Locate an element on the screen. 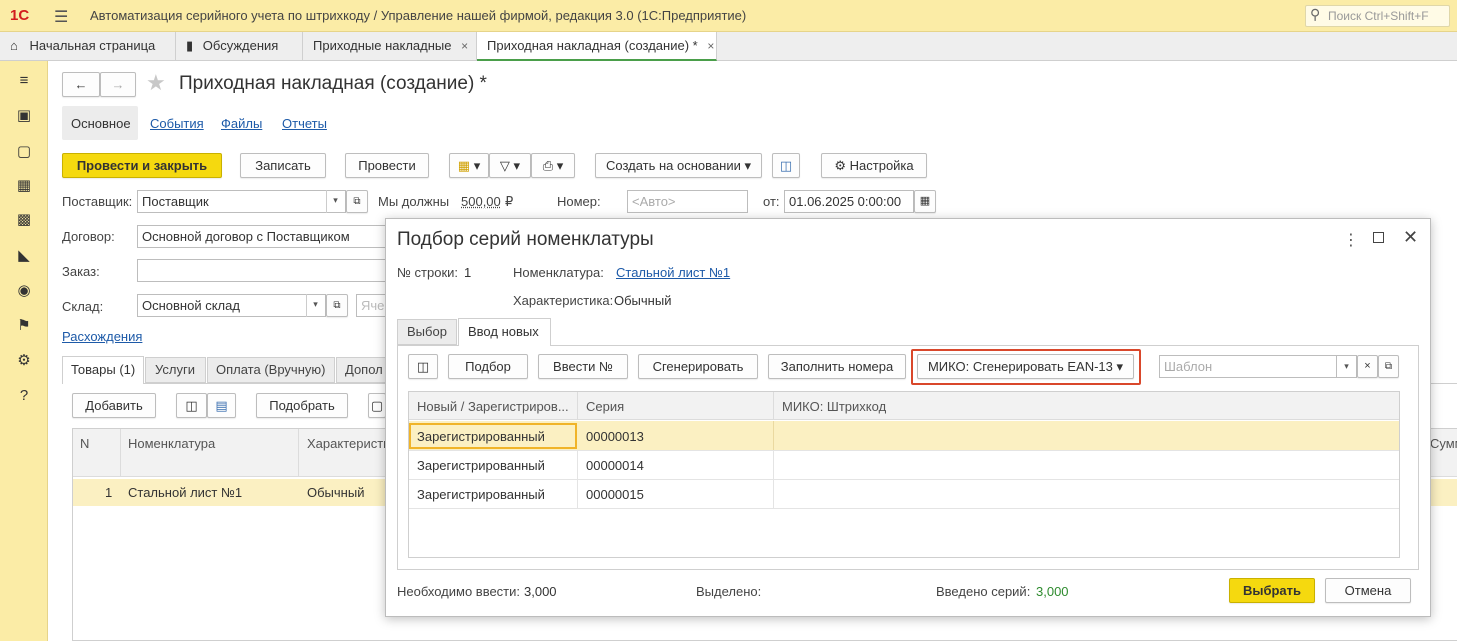 This screenshot has width=1457, height=641. col-header-n: N is located at coordinates (84, 443).